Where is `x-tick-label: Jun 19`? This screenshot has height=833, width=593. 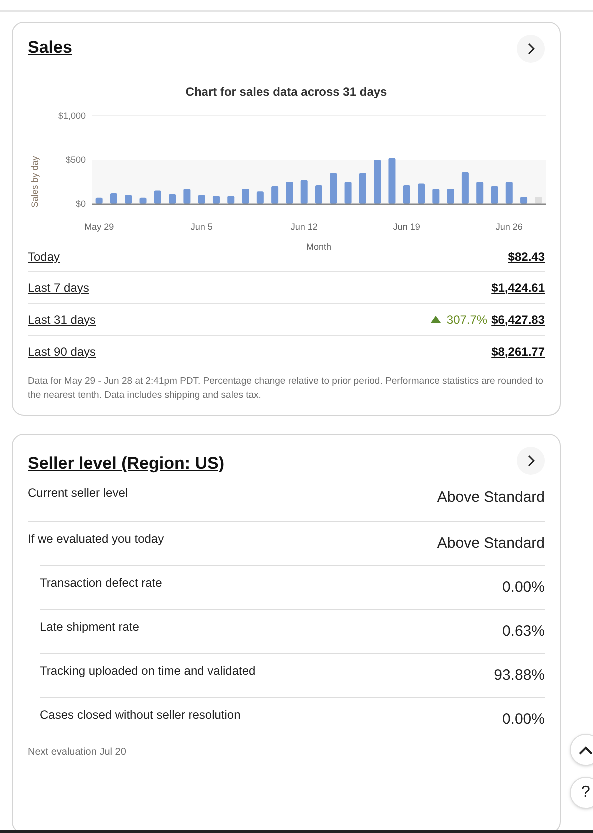
x-tick-label: Jun 19 is located at coordinates (406, 227).